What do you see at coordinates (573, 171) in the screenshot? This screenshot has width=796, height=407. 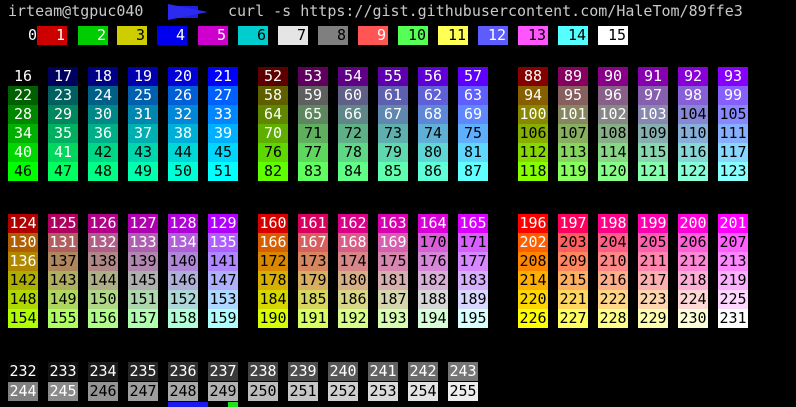 I see `color-swatch-119: 119` at bounding box center [573, 171].